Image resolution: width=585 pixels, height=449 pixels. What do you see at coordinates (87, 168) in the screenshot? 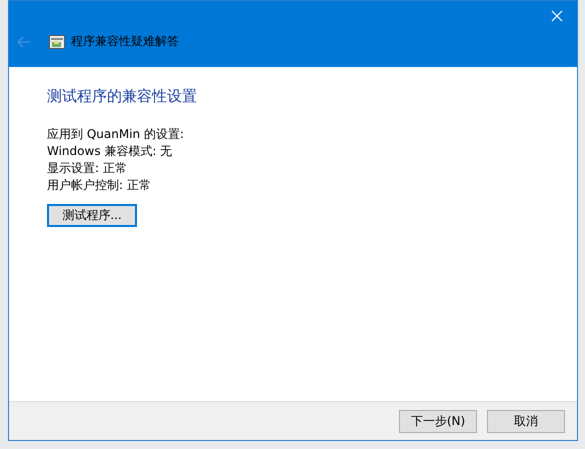
I see `setting-text: 显示设置: 正常` at bounding box center [87, 168].